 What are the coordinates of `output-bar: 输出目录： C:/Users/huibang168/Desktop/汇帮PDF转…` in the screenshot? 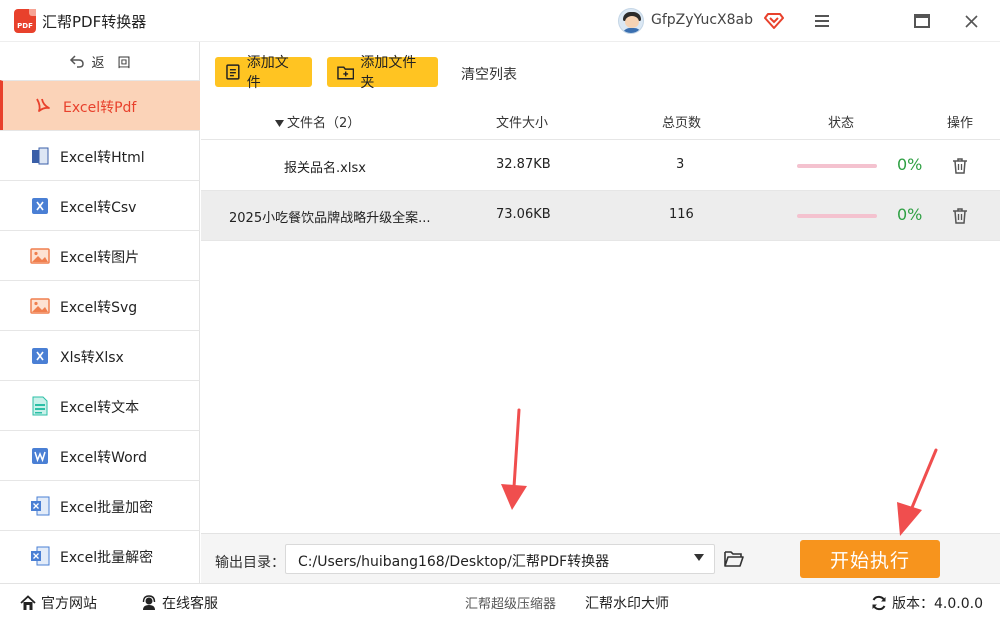 It's located at (600, 558).